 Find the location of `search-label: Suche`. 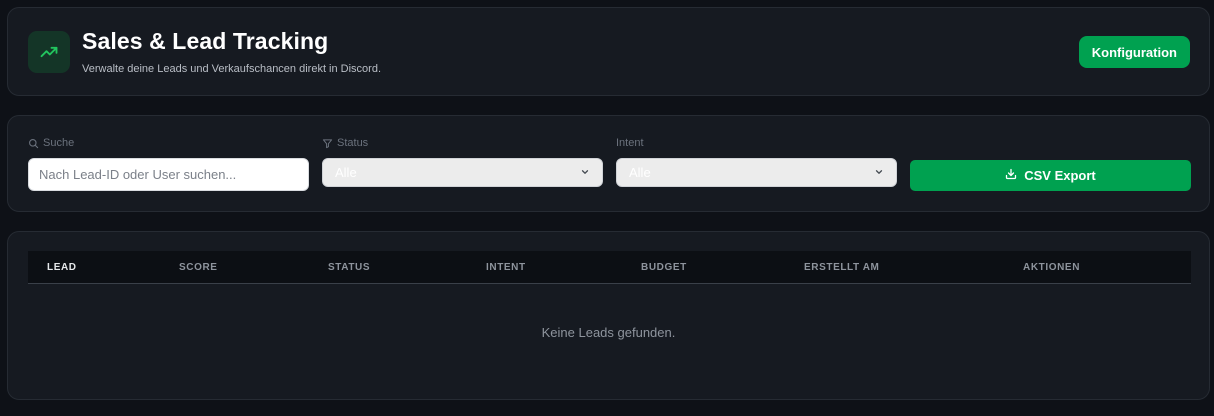

search-label: Suche is located at coordinates (51, 143).